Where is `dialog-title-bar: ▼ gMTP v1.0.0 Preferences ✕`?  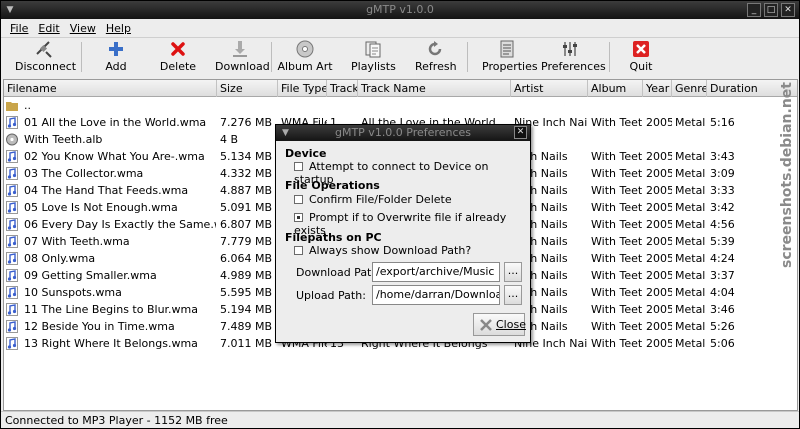 dialog-title-bar: ▼ gMTP v1.0.0 Preferences ✕ is located at coordinates (403, 133).